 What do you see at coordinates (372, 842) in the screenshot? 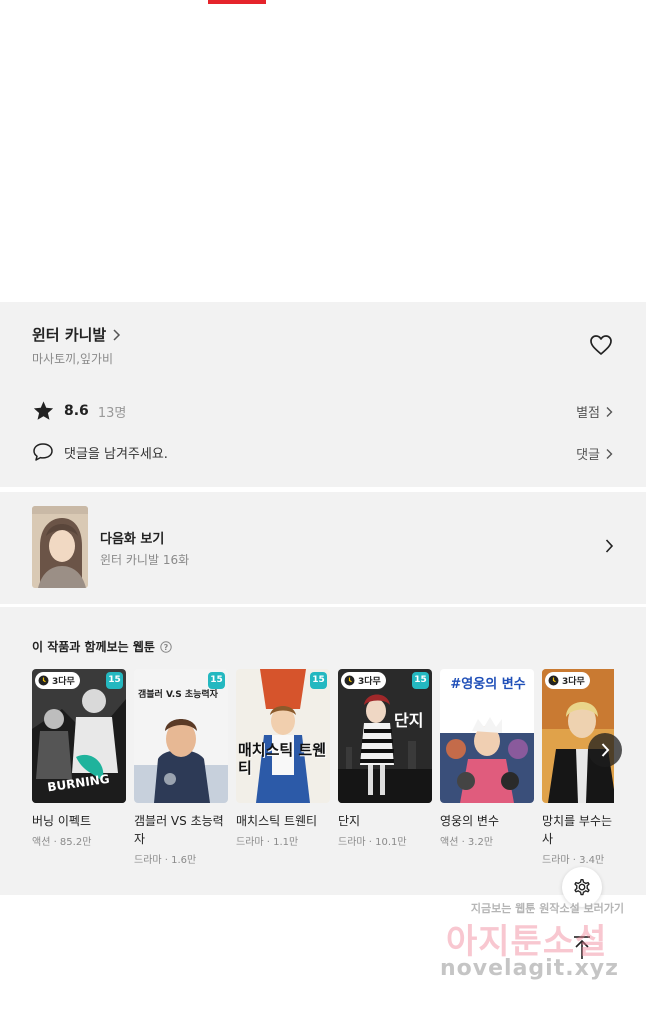
I see `card-meta: 드라마 · 10.1만` at bounding box center [372, 842].